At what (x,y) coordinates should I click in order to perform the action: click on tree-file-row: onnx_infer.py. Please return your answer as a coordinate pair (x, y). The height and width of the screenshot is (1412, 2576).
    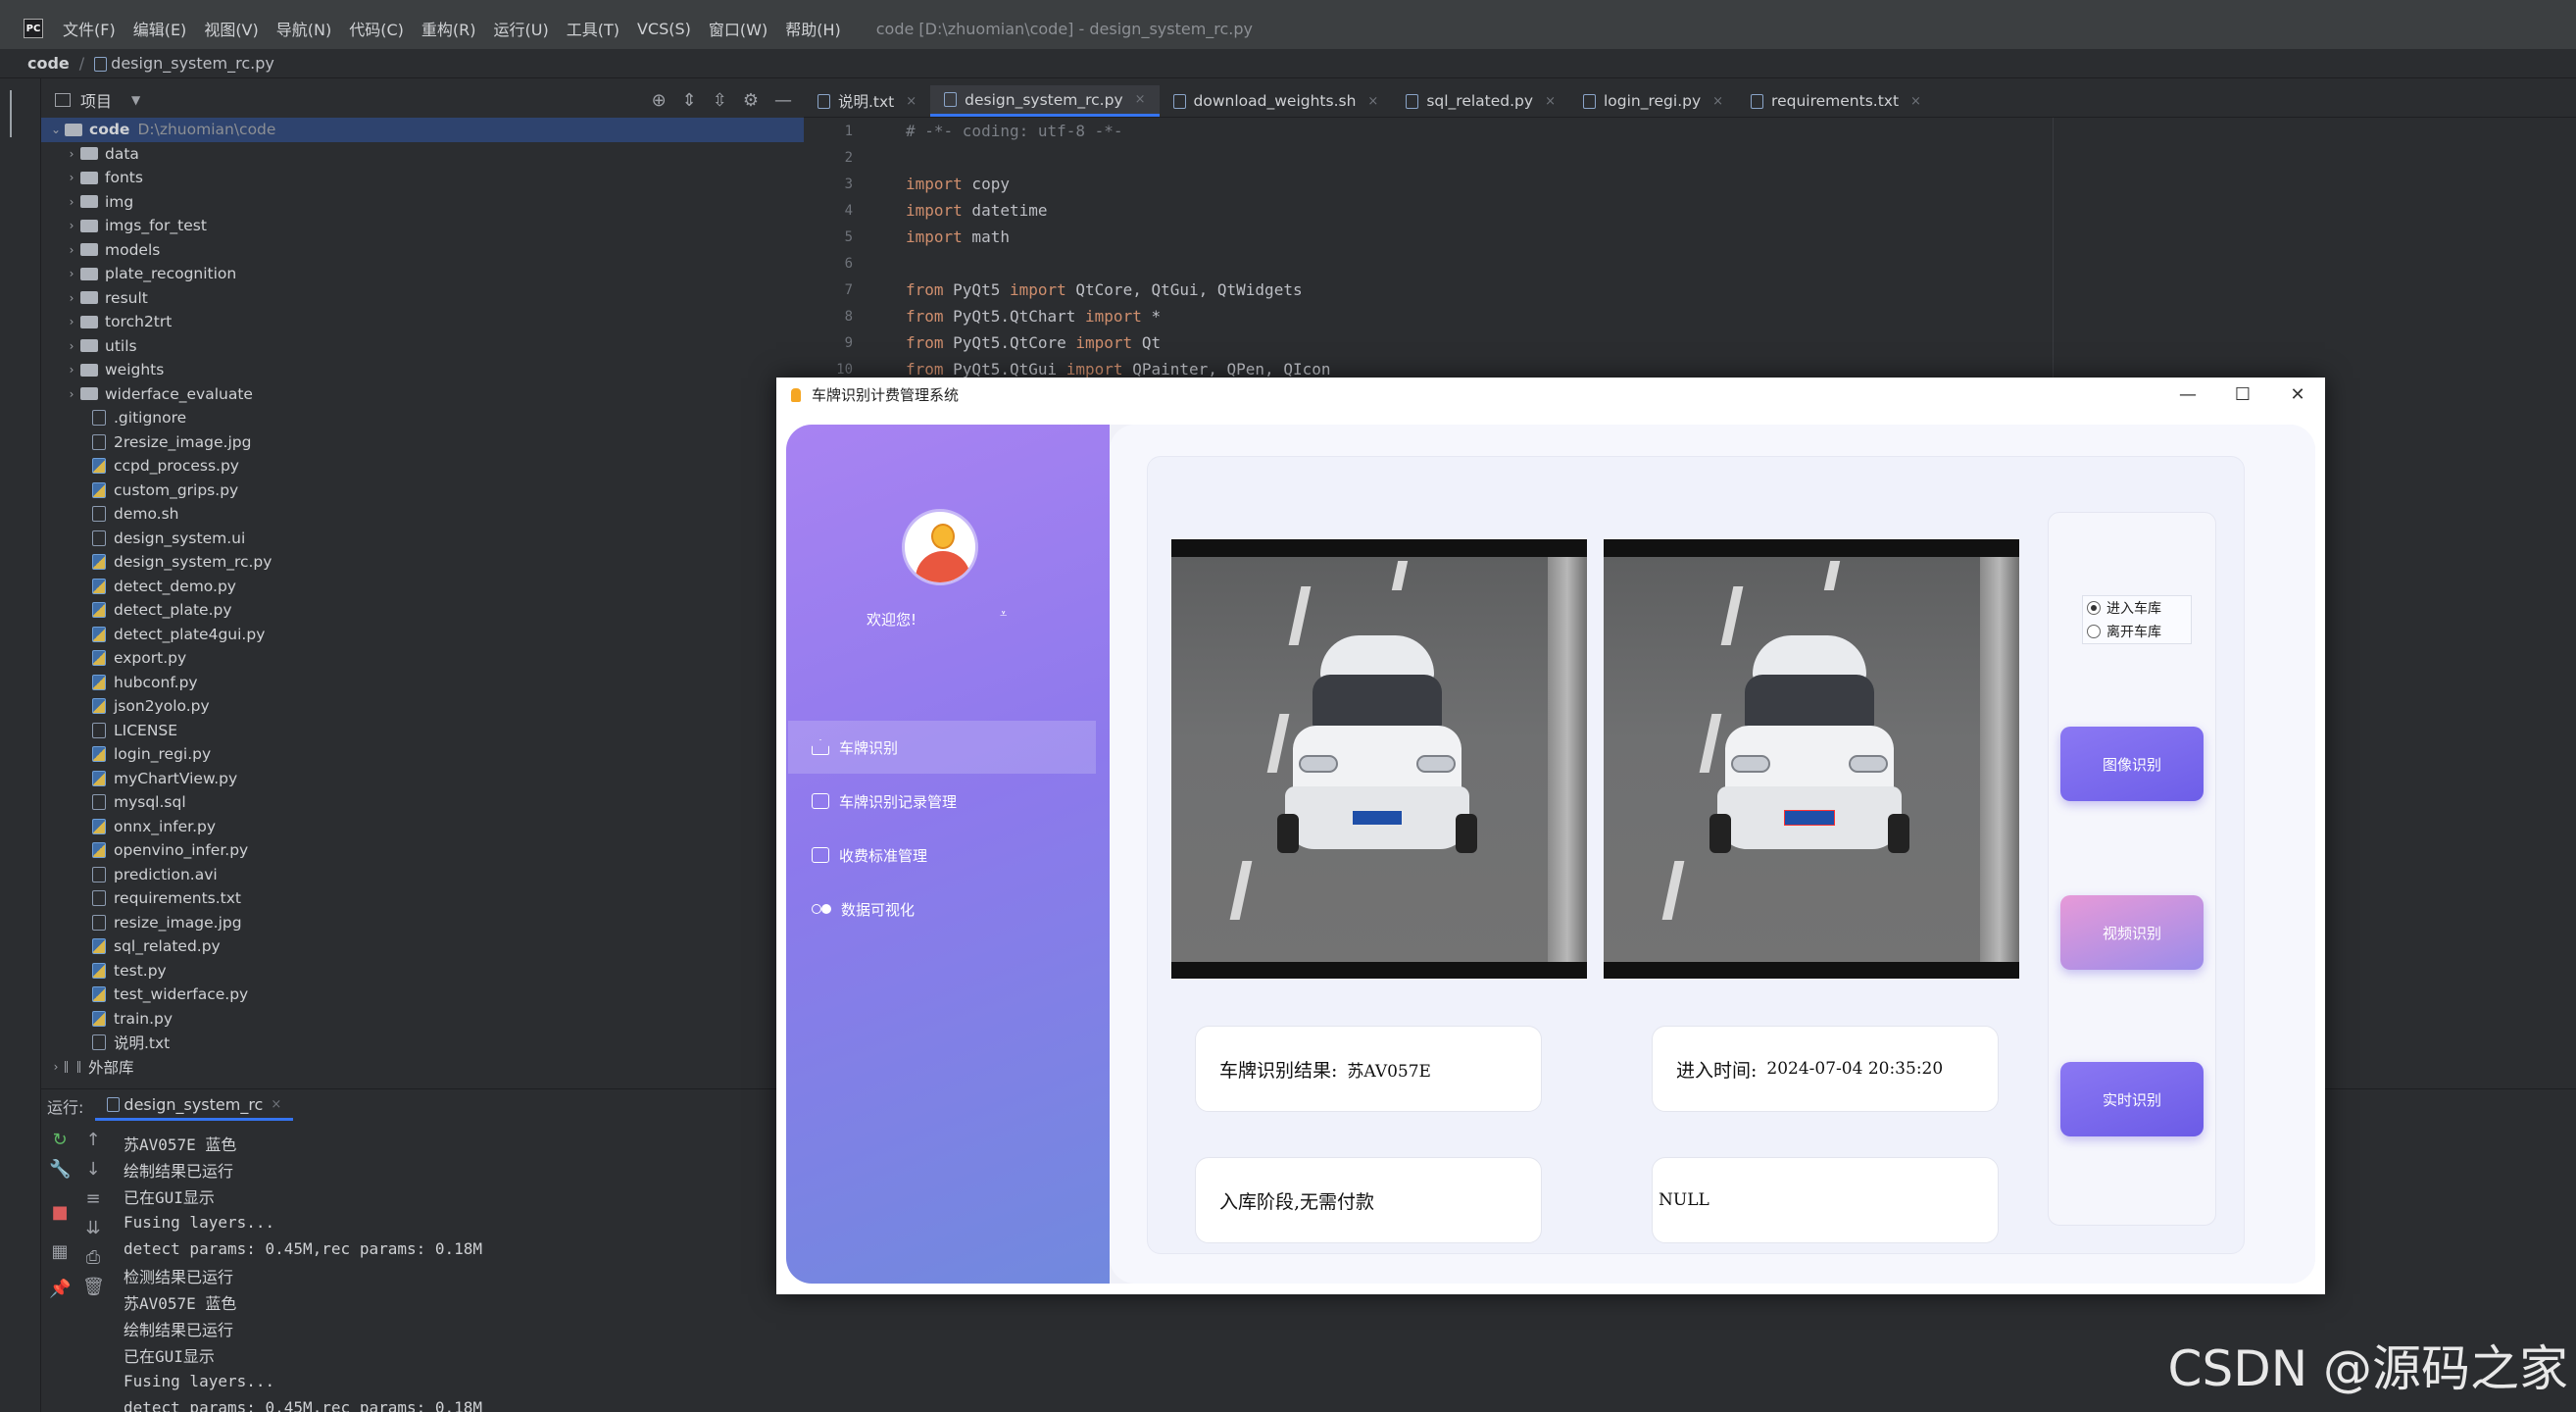
    Looking at the image, I should click on (422, 827).